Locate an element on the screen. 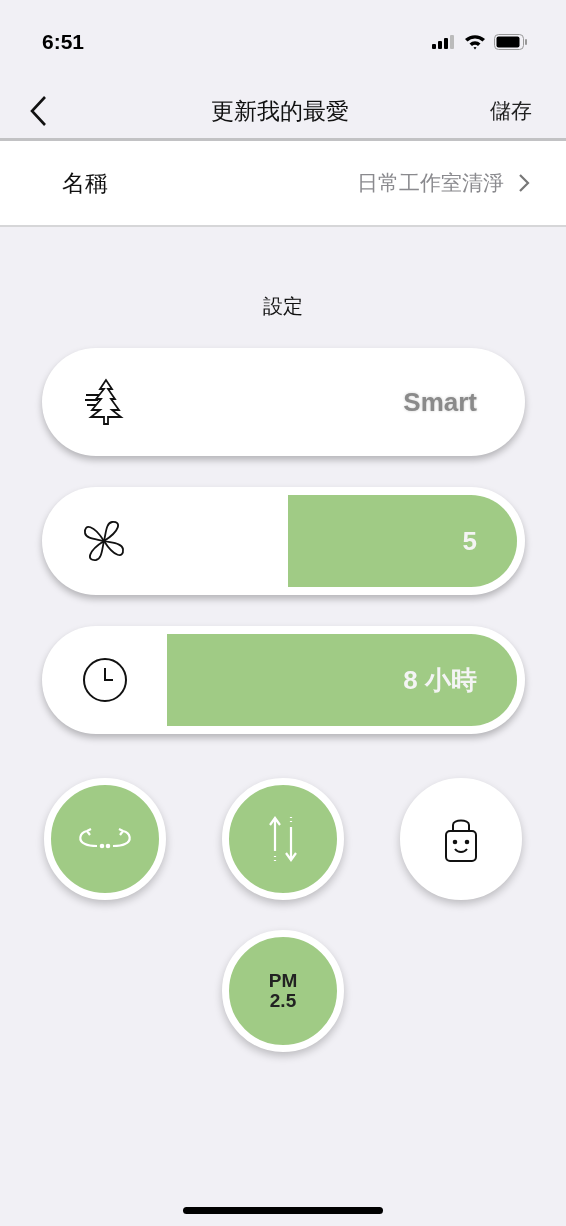 Image resolution: width=566 pixels, height=1226 pixels. tree-icon is located at coordinates (103, 402).